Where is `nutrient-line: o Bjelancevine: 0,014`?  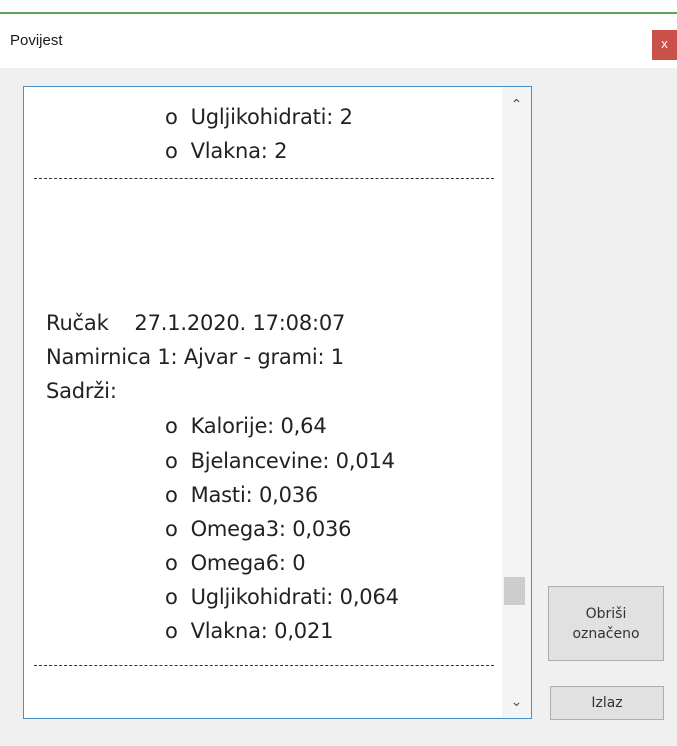 nutrient-line: o Bjelancevine: 0,014 is located at coordinates (280, 461).